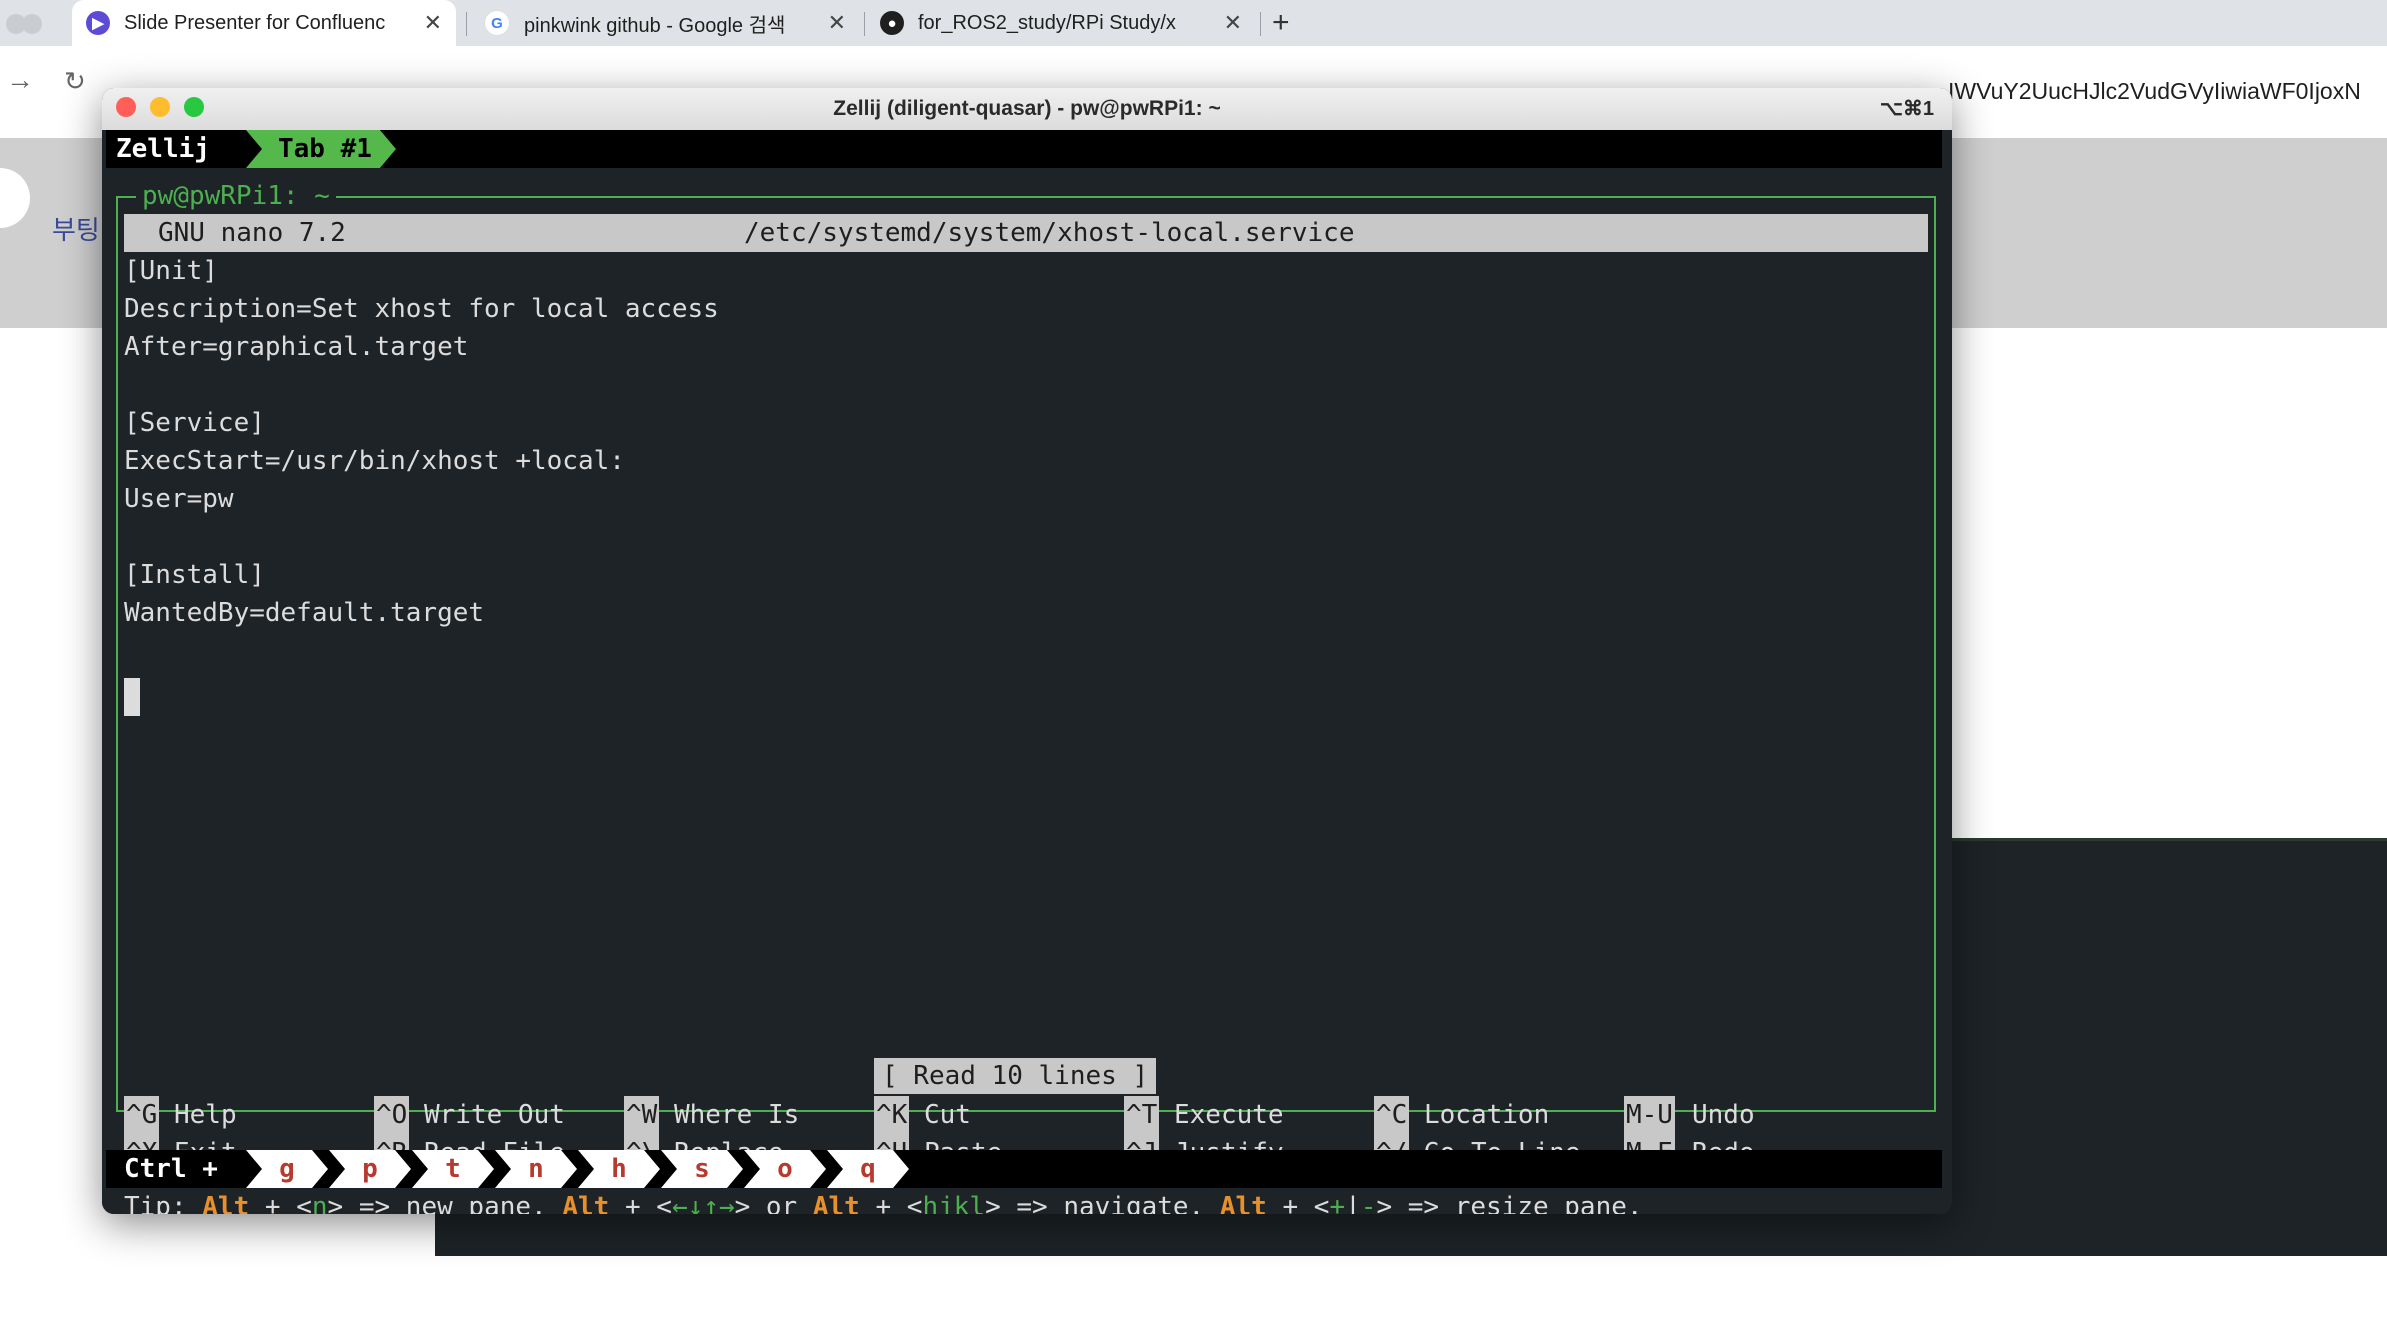 The width and height of the screenshot is (2387, 1330). I want to click on zellij-tab-1: Tab #1, so click(321, 149).